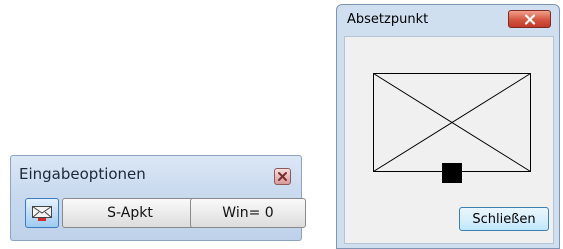 This screenshot has height=249, width=563. What do you see at coordinates (130, 213) in the screenshot?
I see `s-apkt-button: S-Apkt` at bounding box center [130, 213].